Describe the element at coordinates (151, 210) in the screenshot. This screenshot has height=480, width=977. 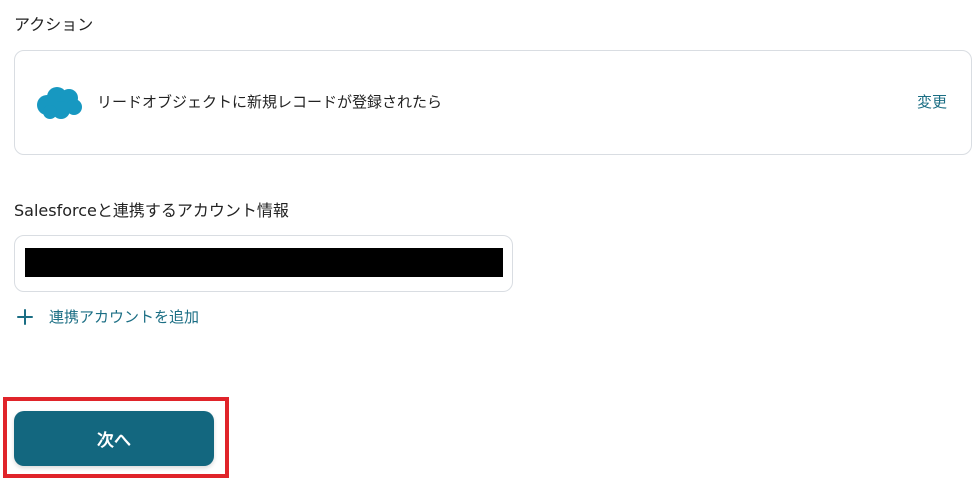
I see `account-section-label: Salesforceと連携するアカウント情報` at that location.